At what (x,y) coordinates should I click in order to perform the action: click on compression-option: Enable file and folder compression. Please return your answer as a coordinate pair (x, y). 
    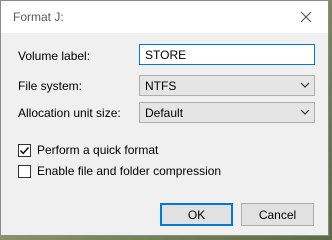
    Looking at the image, I should click on (119, 171).